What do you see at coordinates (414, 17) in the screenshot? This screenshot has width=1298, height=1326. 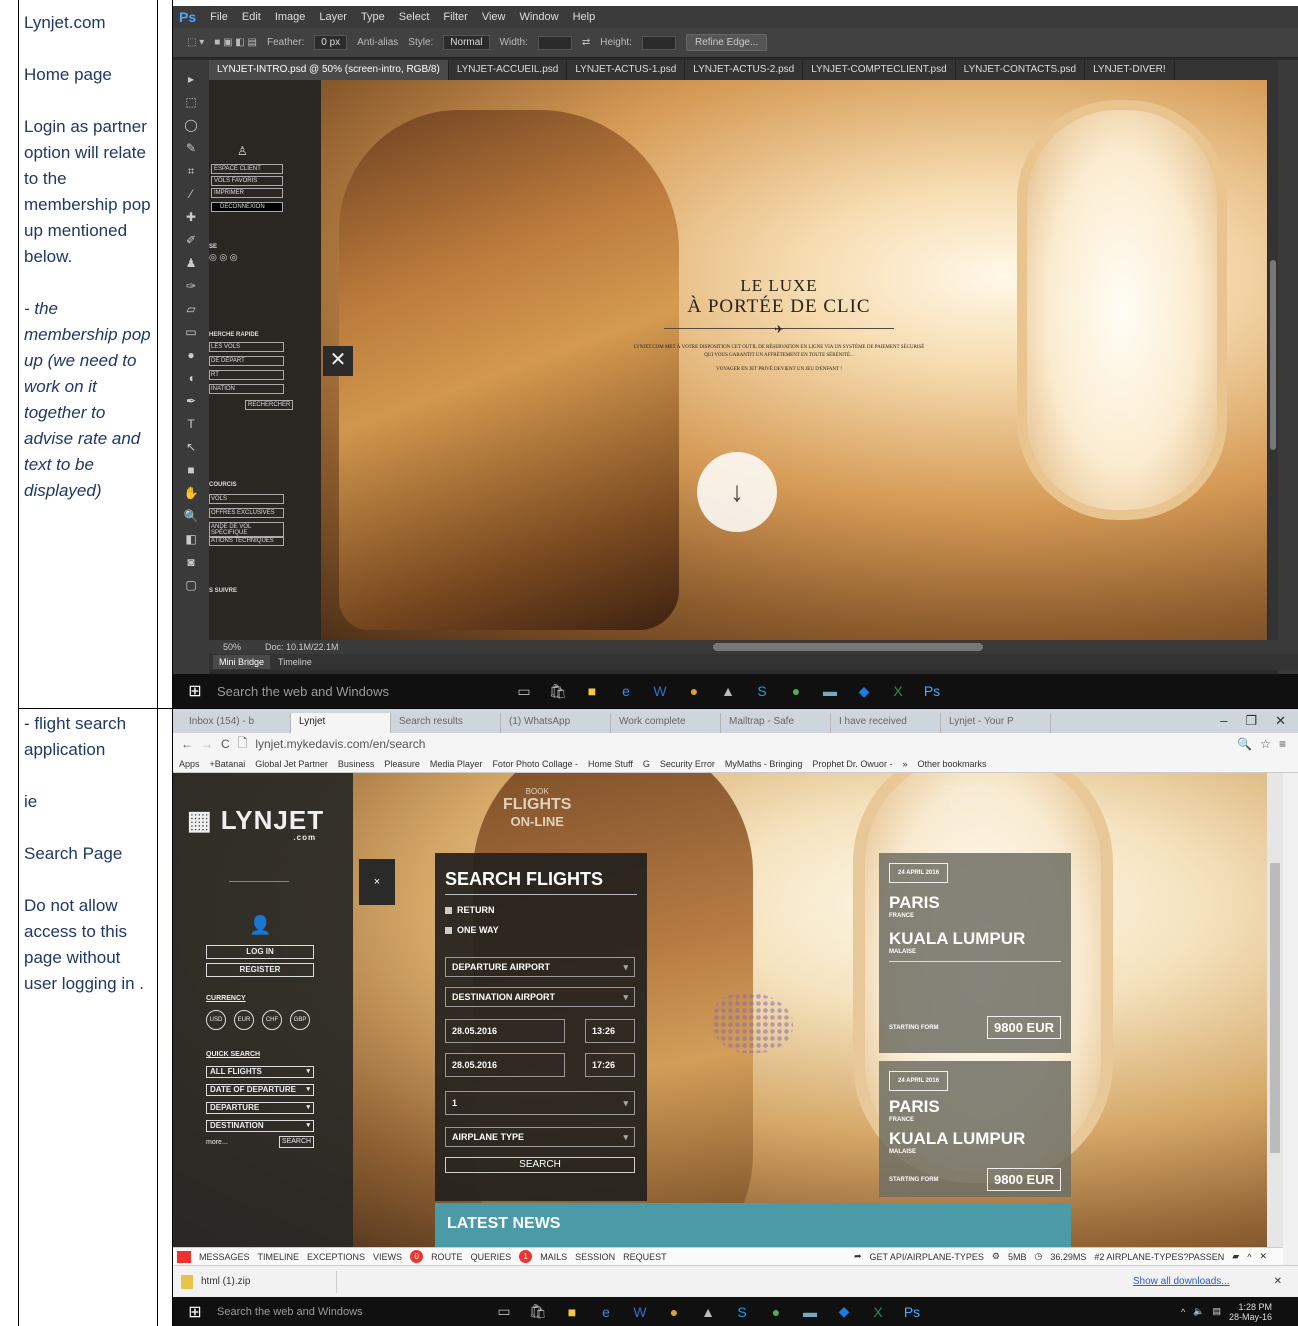 I see `ps-menu-select: Select` at bounding box center [414, 17].